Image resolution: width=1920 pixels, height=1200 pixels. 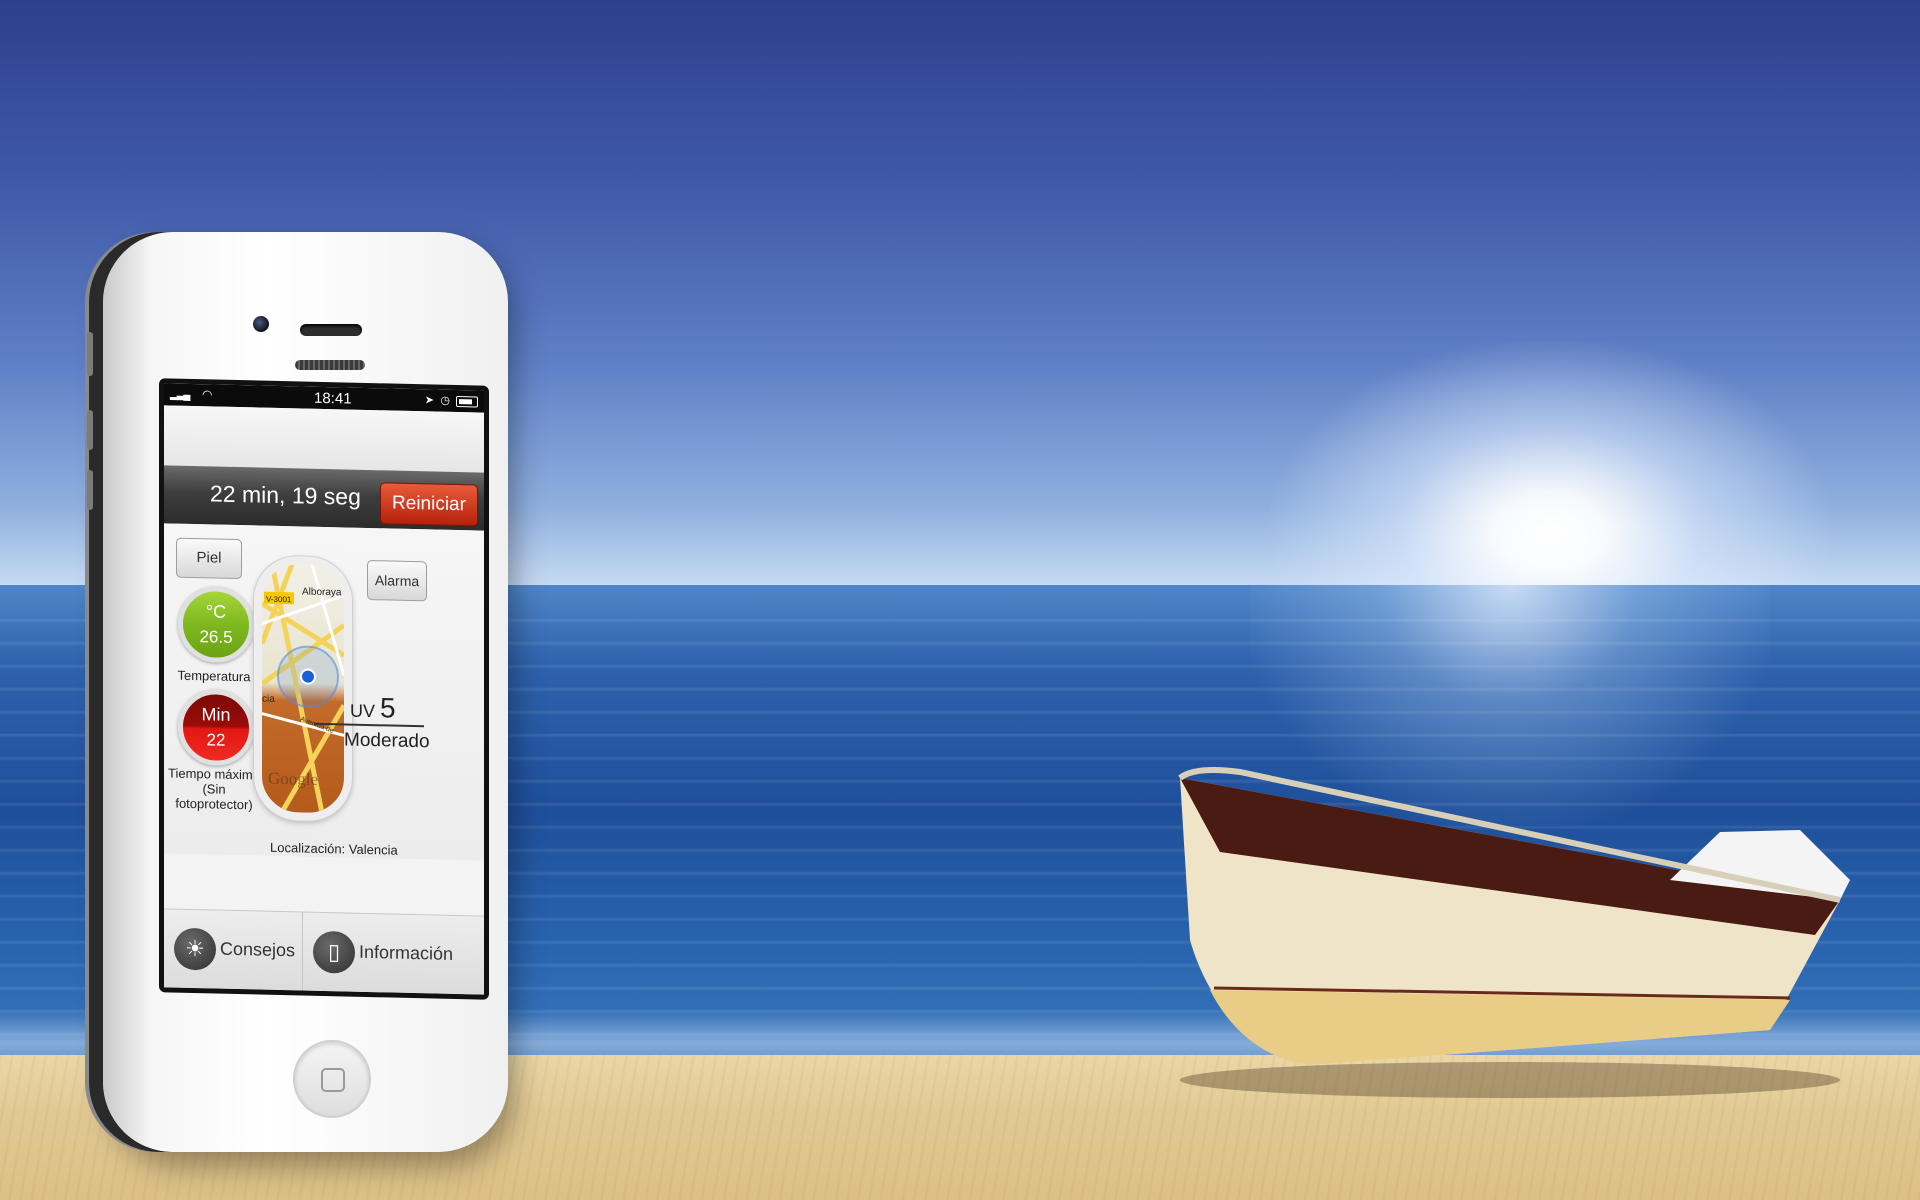 I want to click on volume-down-button, so click(x=90, y=490).